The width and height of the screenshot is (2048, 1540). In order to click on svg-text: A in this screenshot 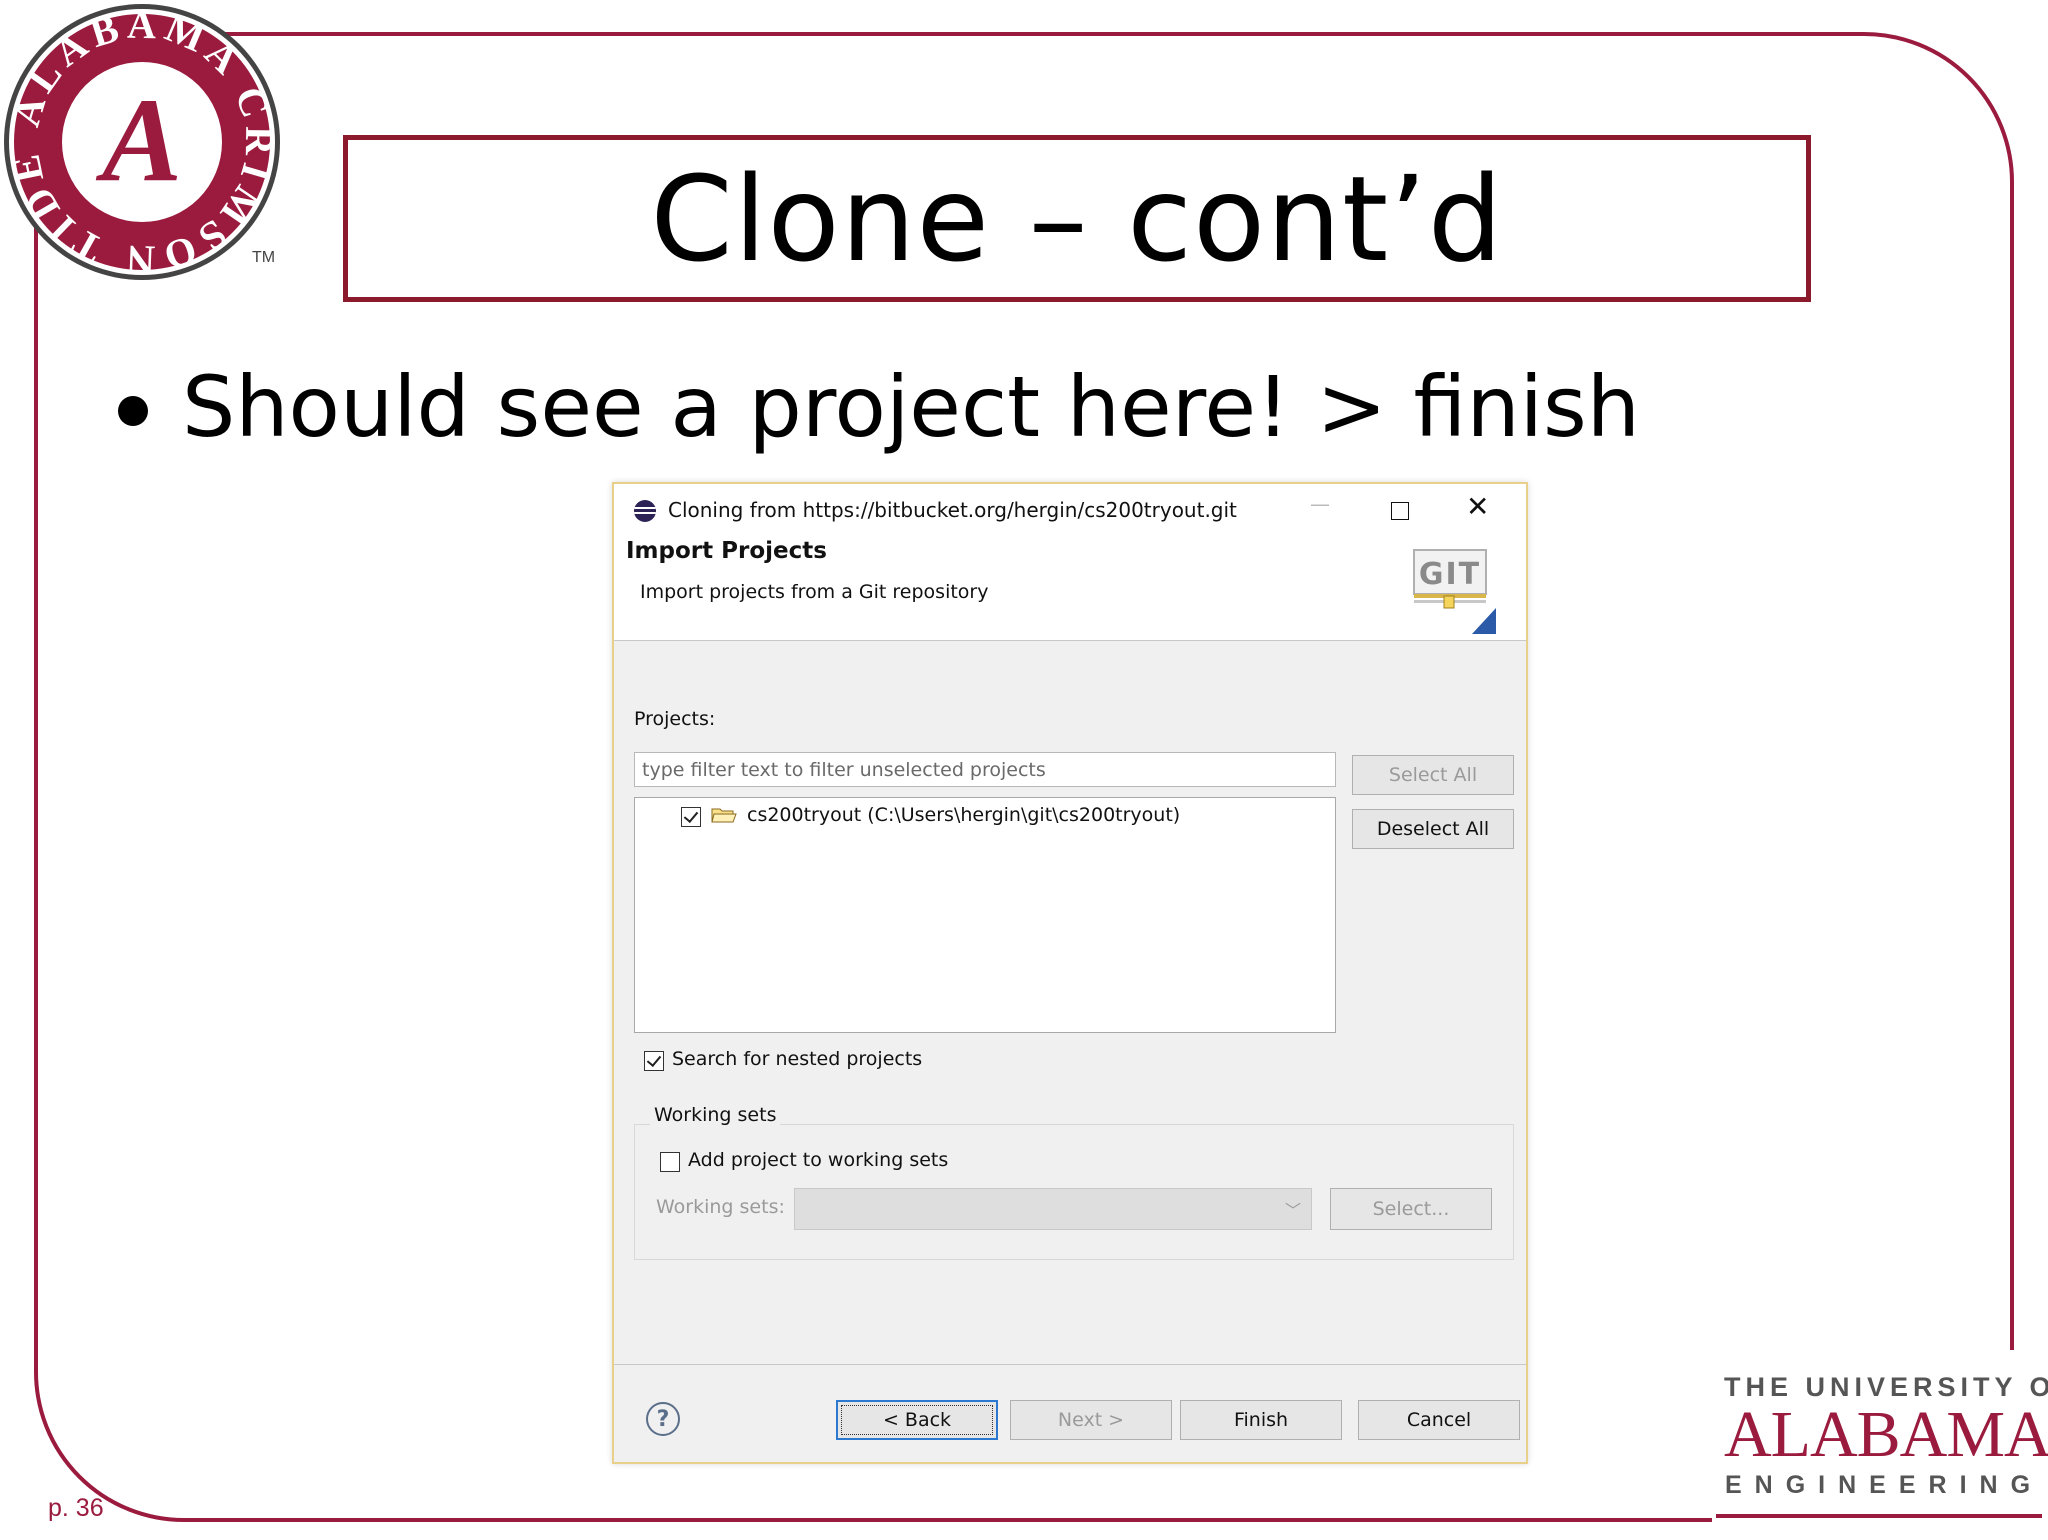, I will do `click(138, 139)`.